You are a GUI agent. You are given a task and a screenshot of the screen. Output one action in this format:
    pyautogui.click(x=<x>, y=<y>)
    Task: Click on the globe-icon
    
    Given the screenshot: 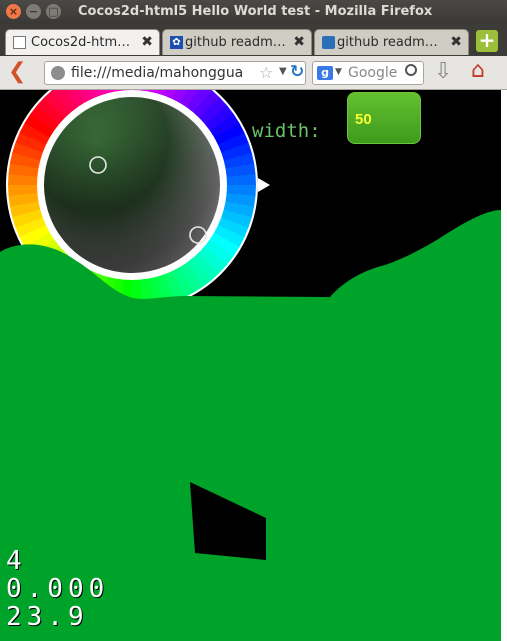 What is the action you would take?
    pyautogui.click(x=58, y=73)
    